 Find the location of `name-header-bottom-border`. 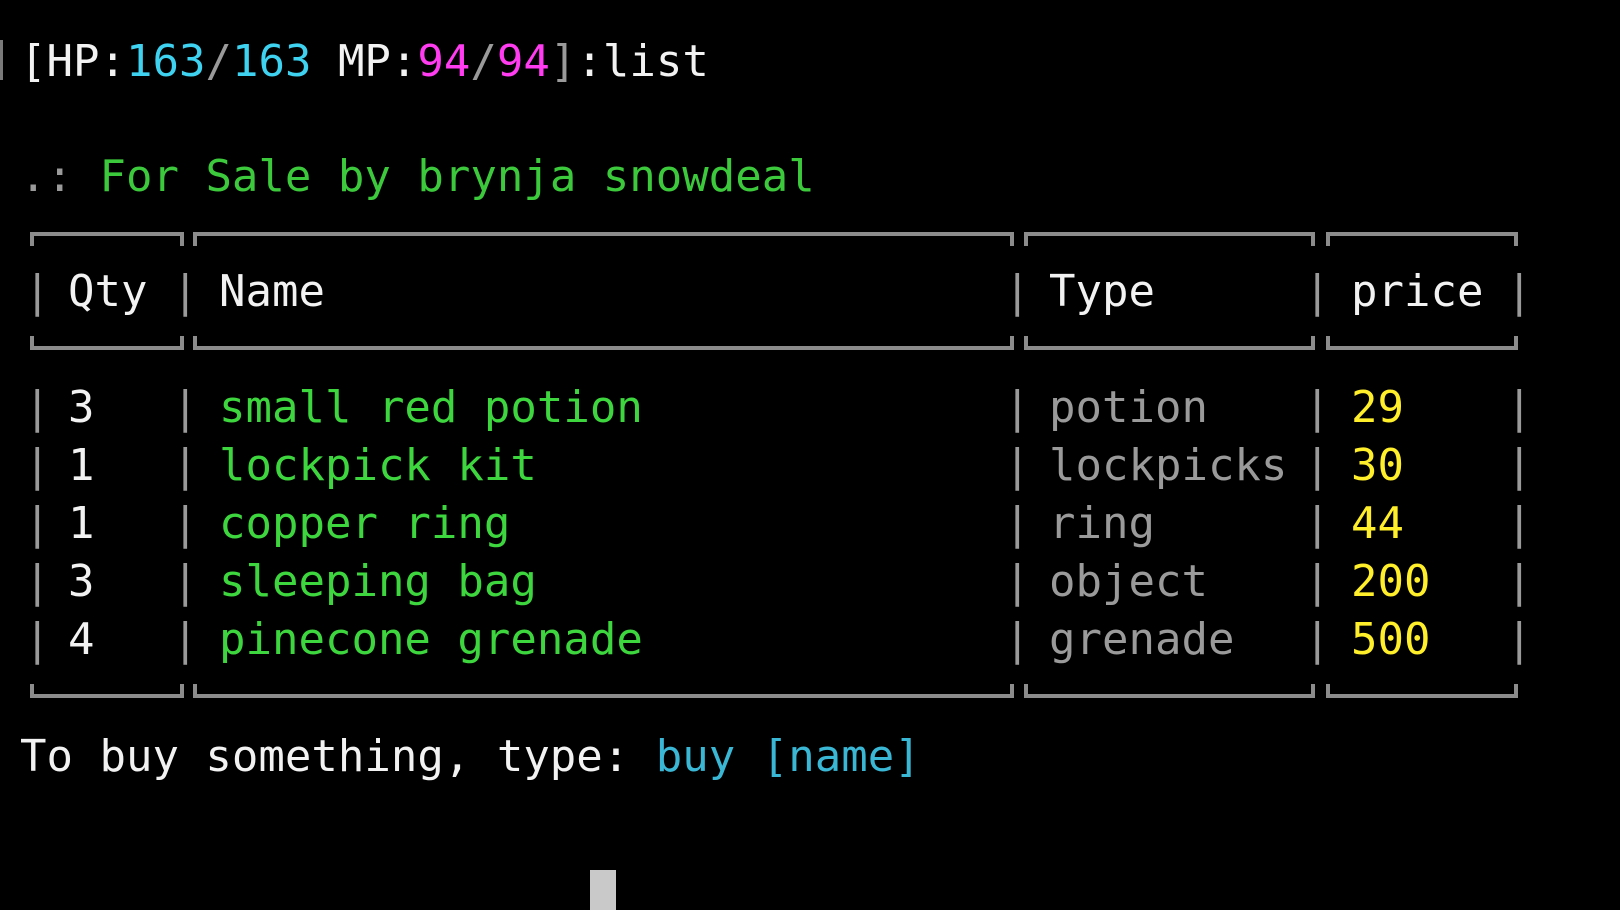

name-header-bottom-border is located at coordinates (603, 343).